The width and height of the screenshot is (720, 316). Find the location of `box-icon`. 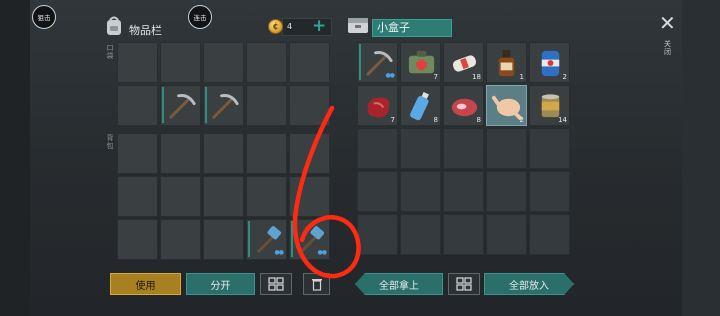

box-icon is located at coordinates (358, 25).